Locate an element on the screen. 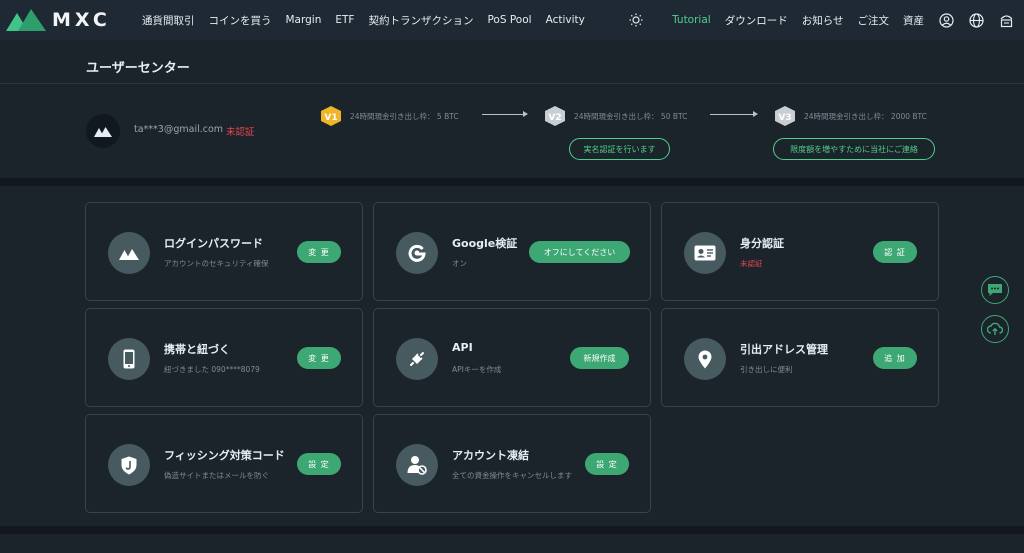  level-v3: V3 24時間現金引き出し枠： 2000 BTC is located at coordinates (850, 116).